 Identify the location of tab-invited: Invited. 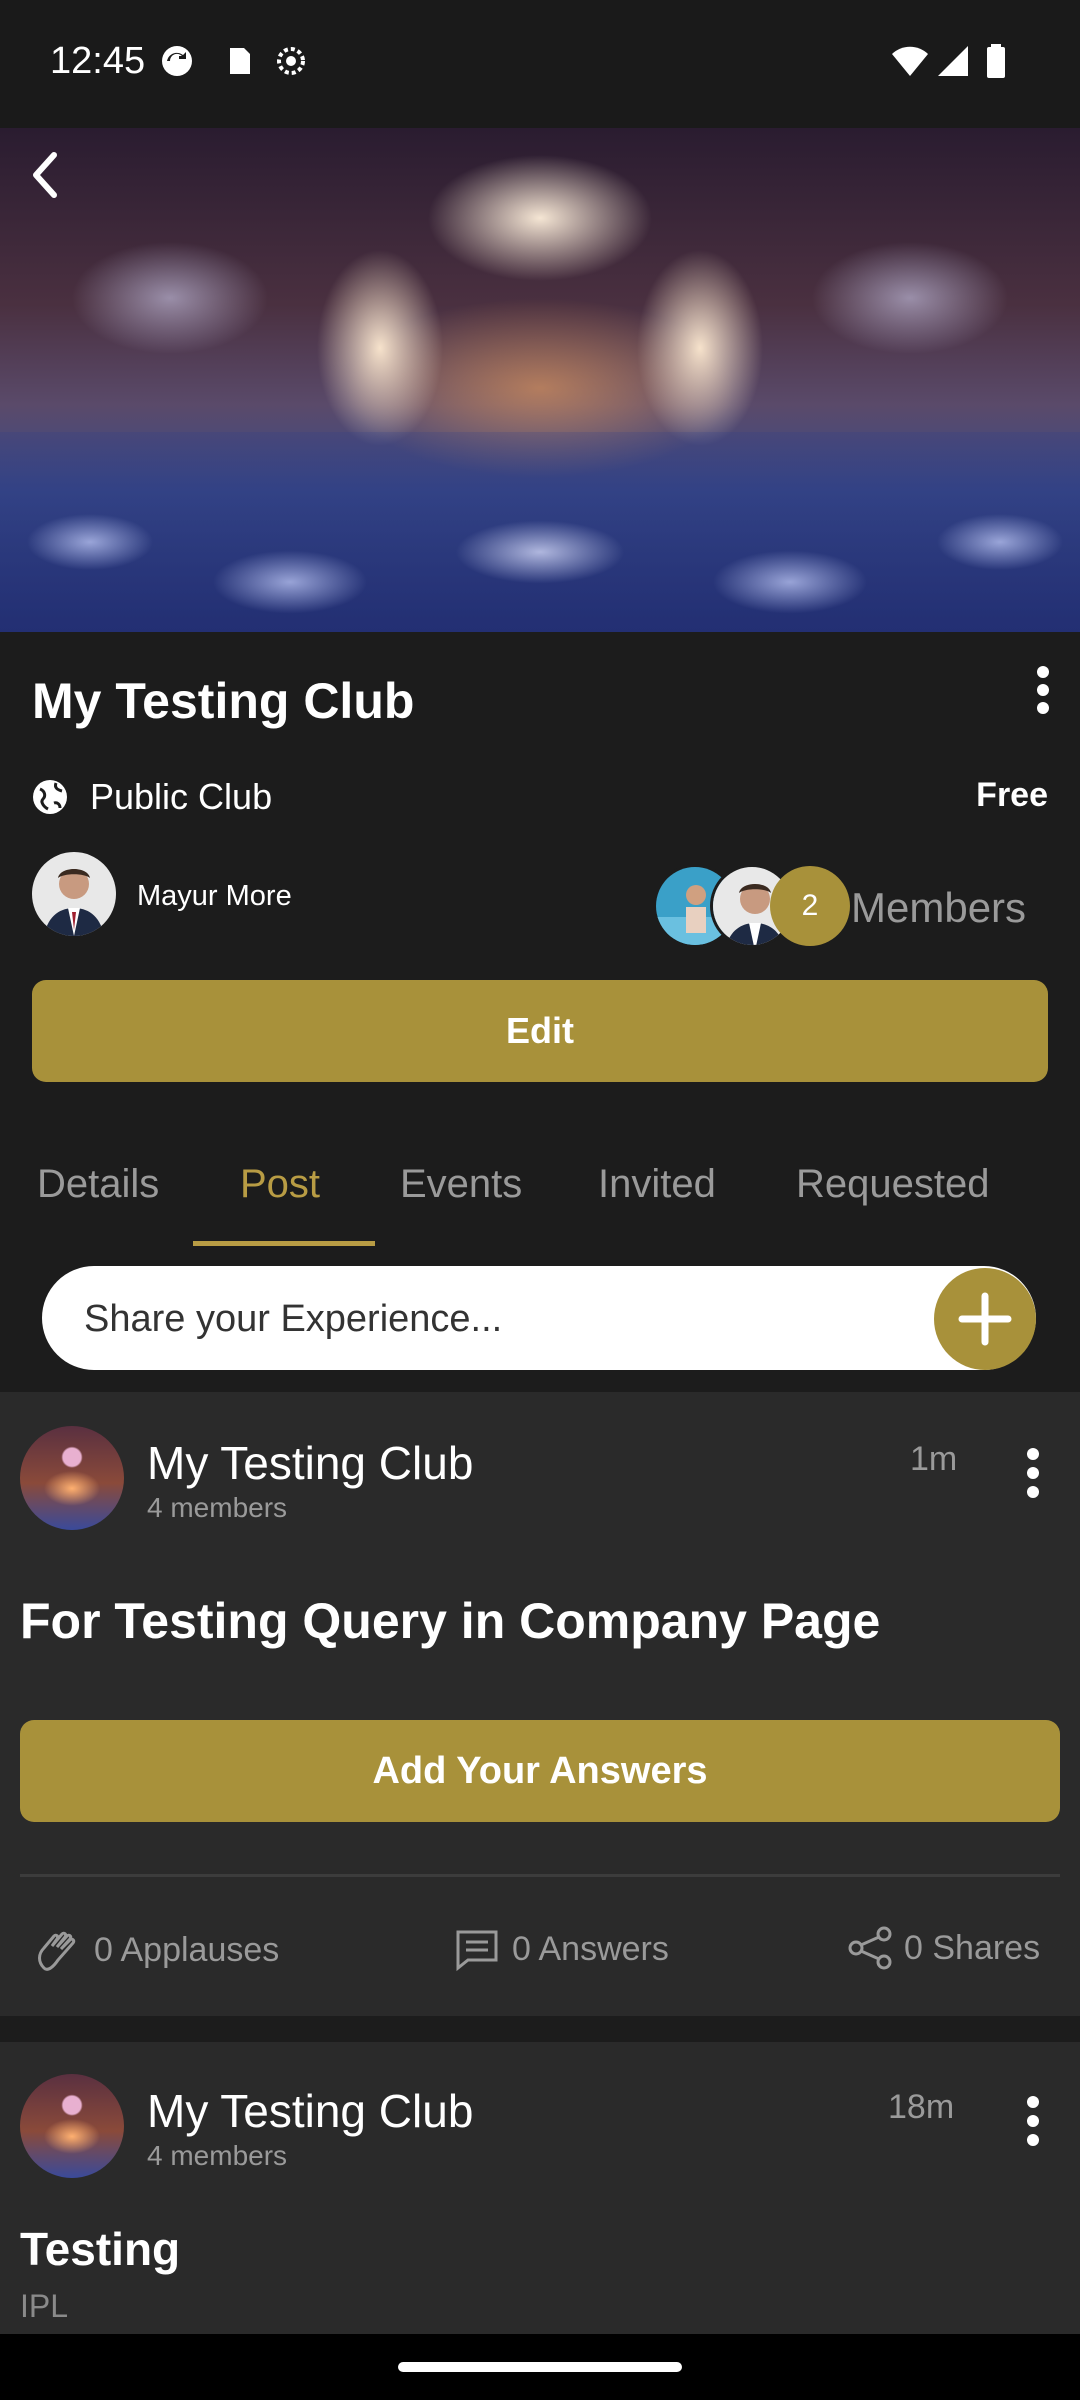
(657, 1184).